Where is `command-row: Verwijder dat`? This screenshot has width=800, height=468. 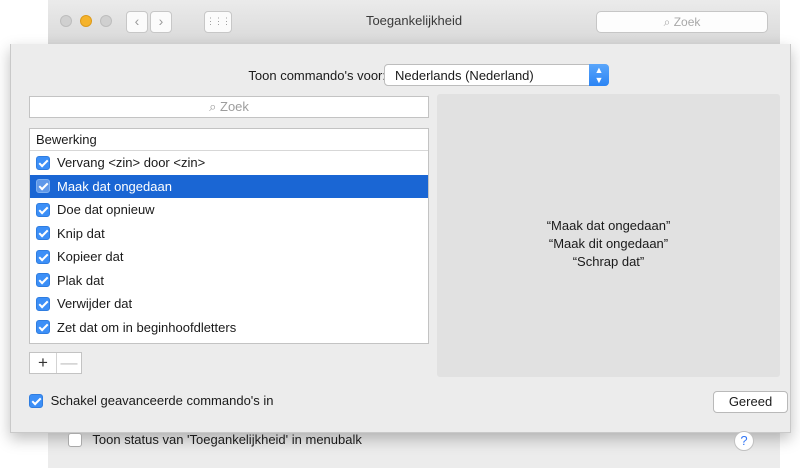
command-row: Verwijder dat is located at coordinates (229, 304).